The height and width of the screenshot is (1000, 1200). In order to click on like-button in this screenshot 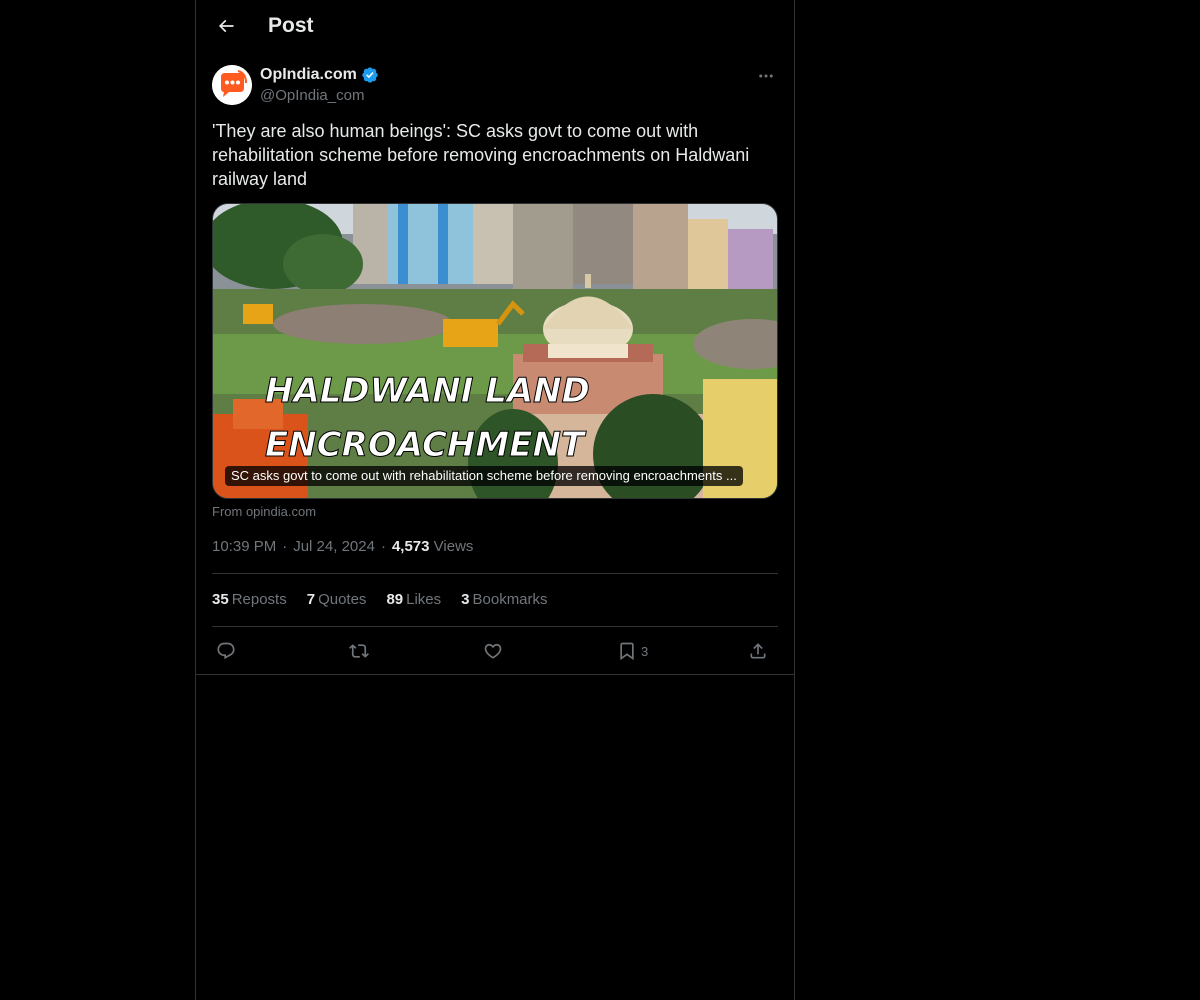, I will do `click(493, 651)`.